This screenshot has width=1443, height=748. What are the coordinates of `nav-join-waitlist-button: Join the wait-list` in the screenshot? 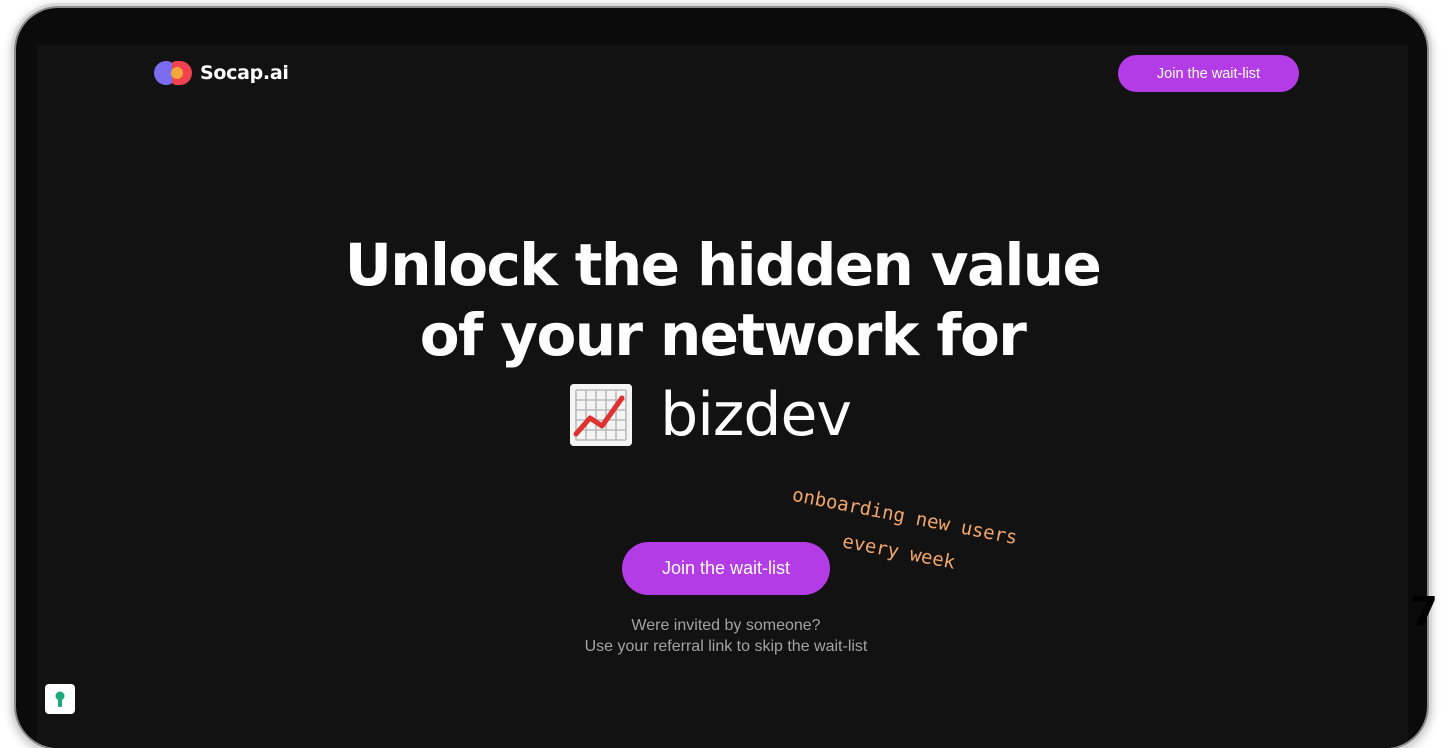 It's located at (1208, 73).